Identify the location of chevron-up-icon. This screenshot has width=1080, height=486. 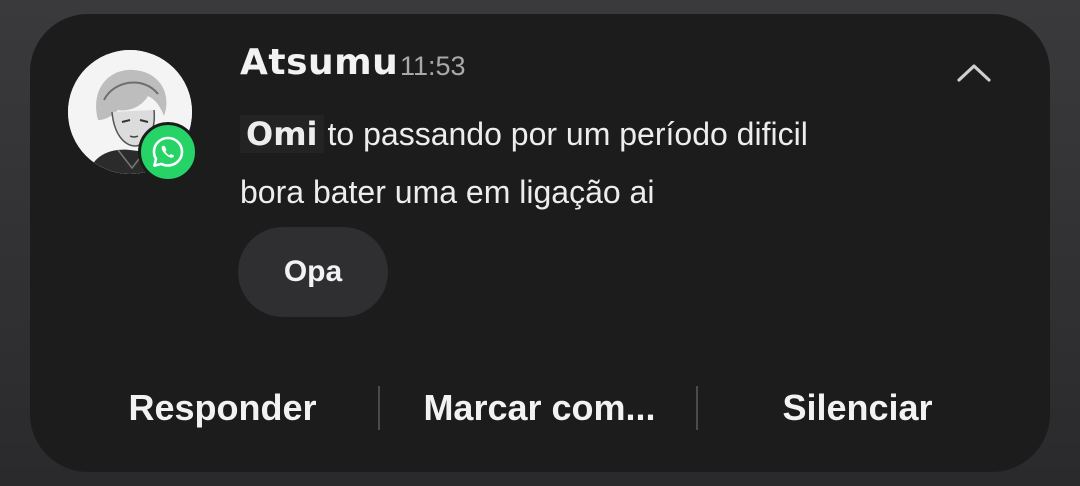
(974, 73).